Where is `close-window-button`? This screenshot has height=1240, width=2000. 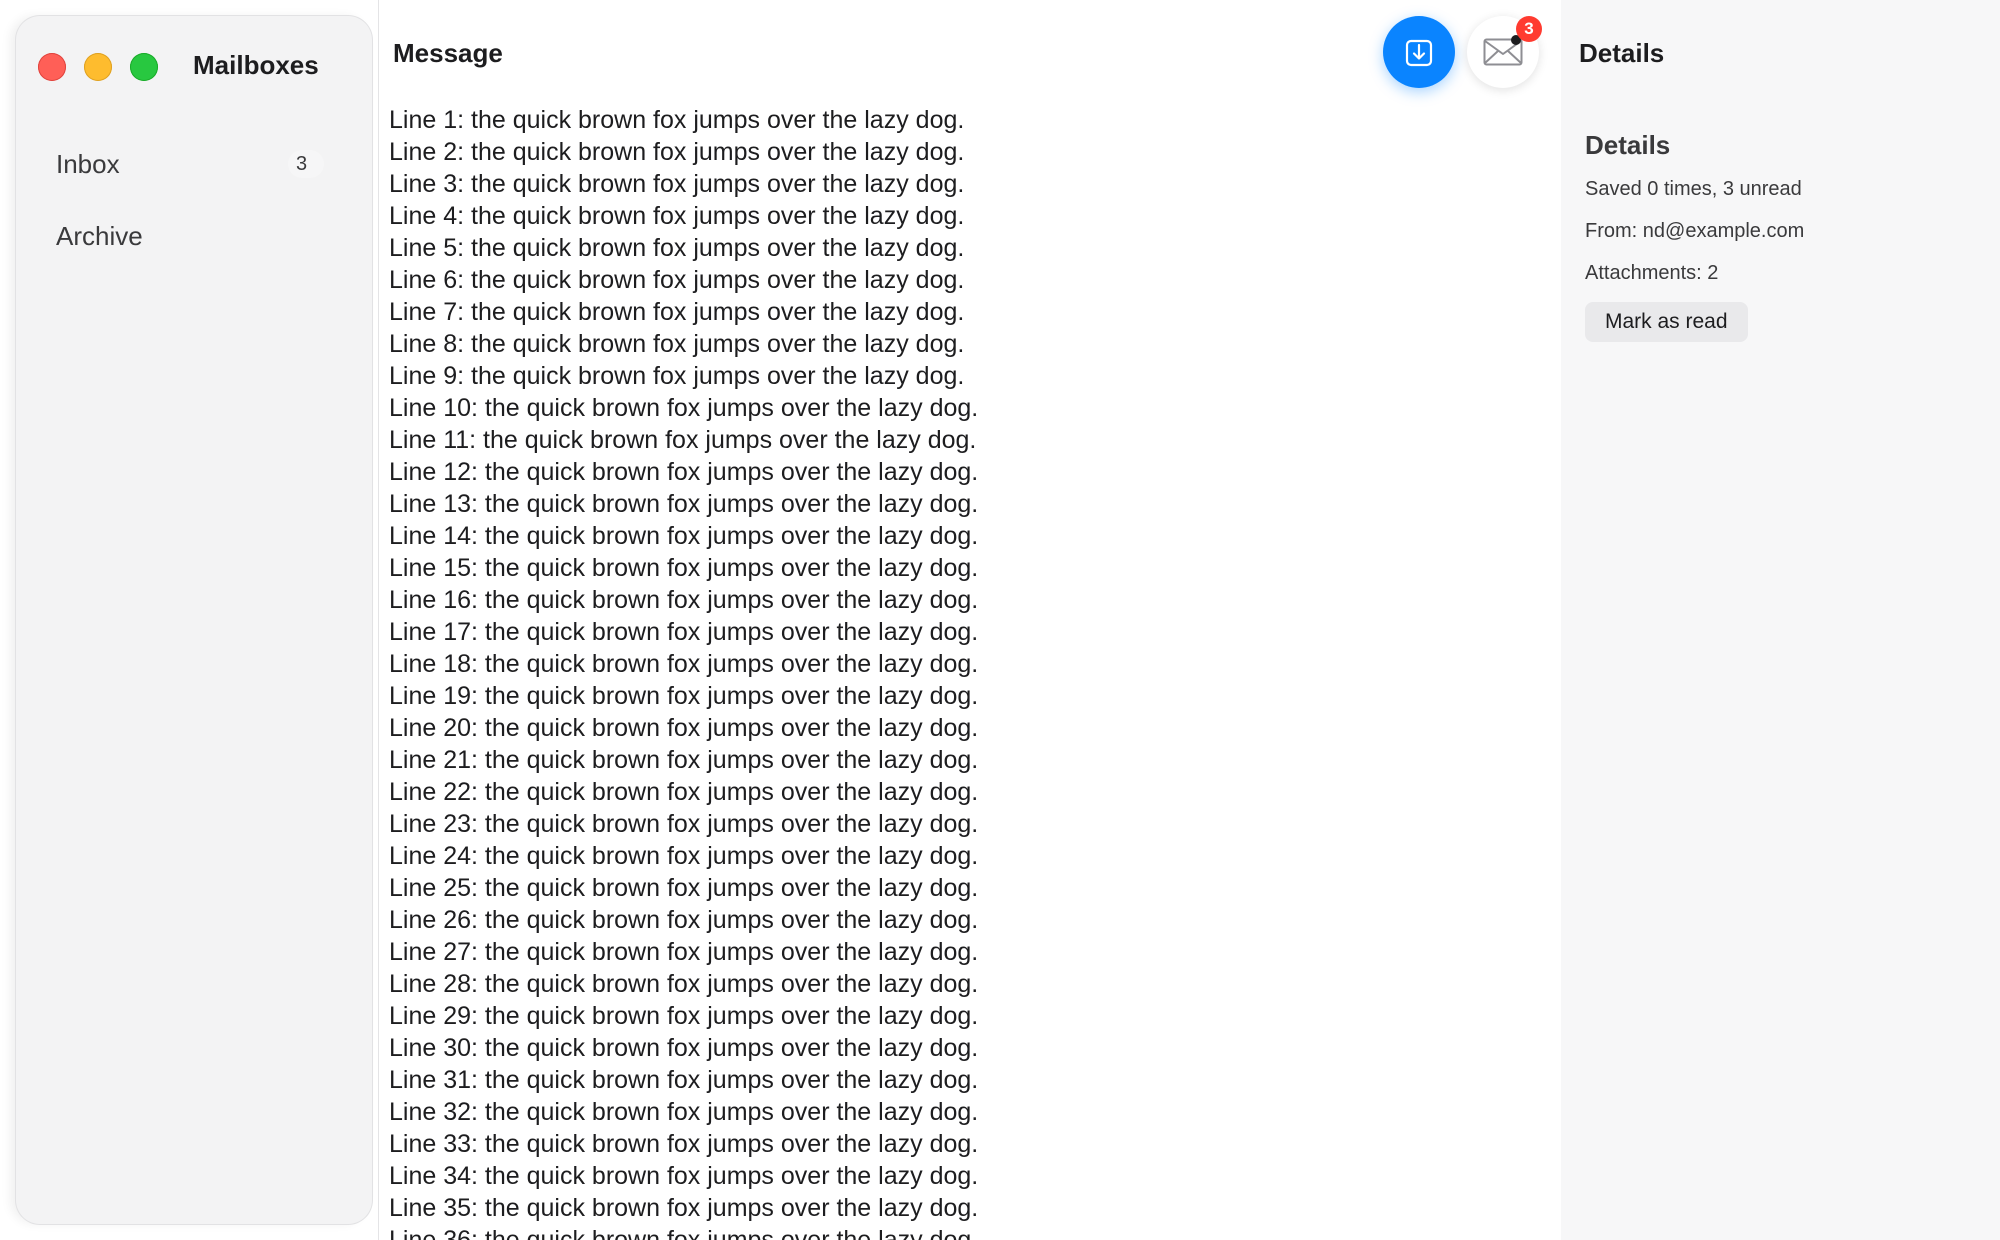
close-window-button is located at coordinates (52, 67).